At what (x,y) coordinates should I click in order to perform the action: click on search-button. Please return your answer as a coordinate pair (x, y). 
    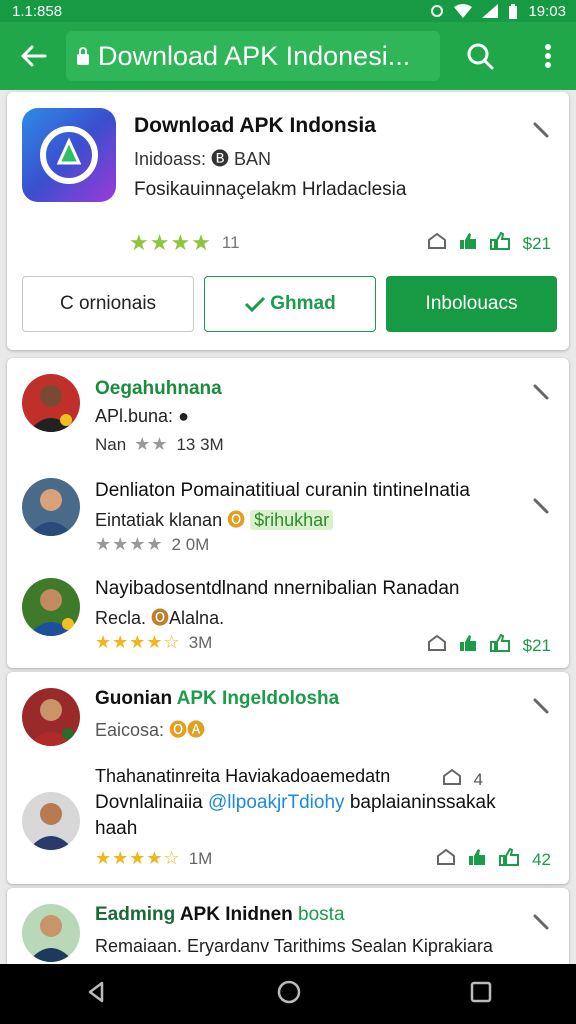
    Looking at the image, I should click on (480, 56).